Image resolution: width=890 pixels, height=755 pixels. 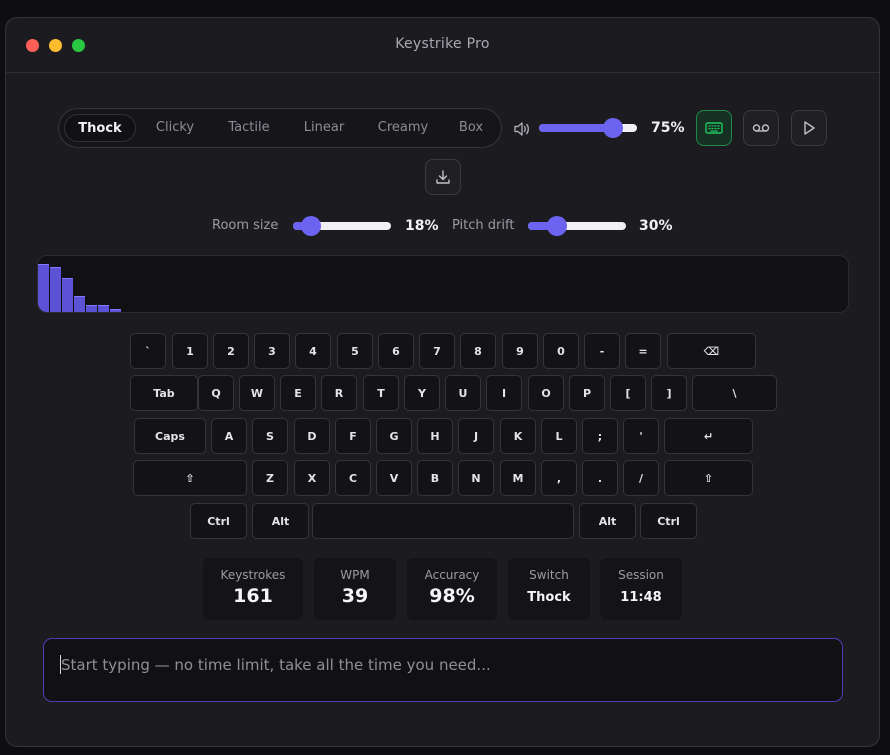 I want to click on stat-wpm: WPM 39, so click(x=355, y=589).